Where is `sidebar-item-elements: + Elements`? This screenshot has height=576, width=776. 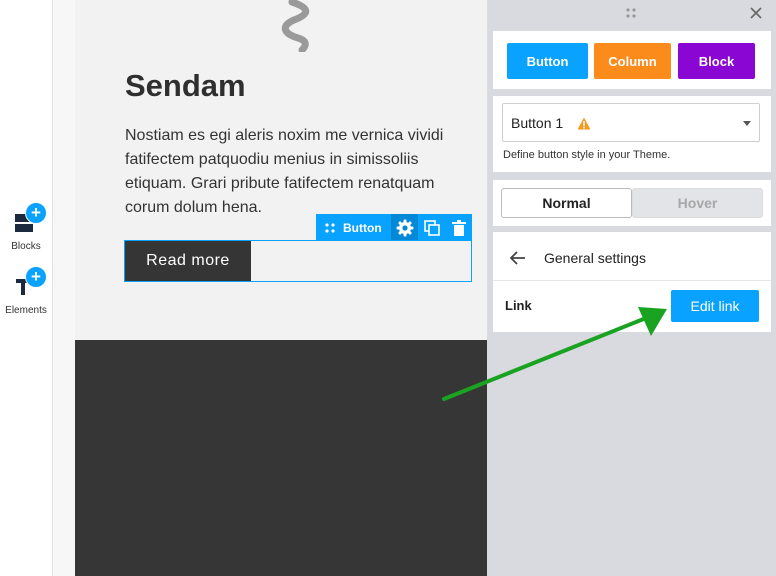
sidebar-item-elements: + Elements is located at coordinates (26, 292).